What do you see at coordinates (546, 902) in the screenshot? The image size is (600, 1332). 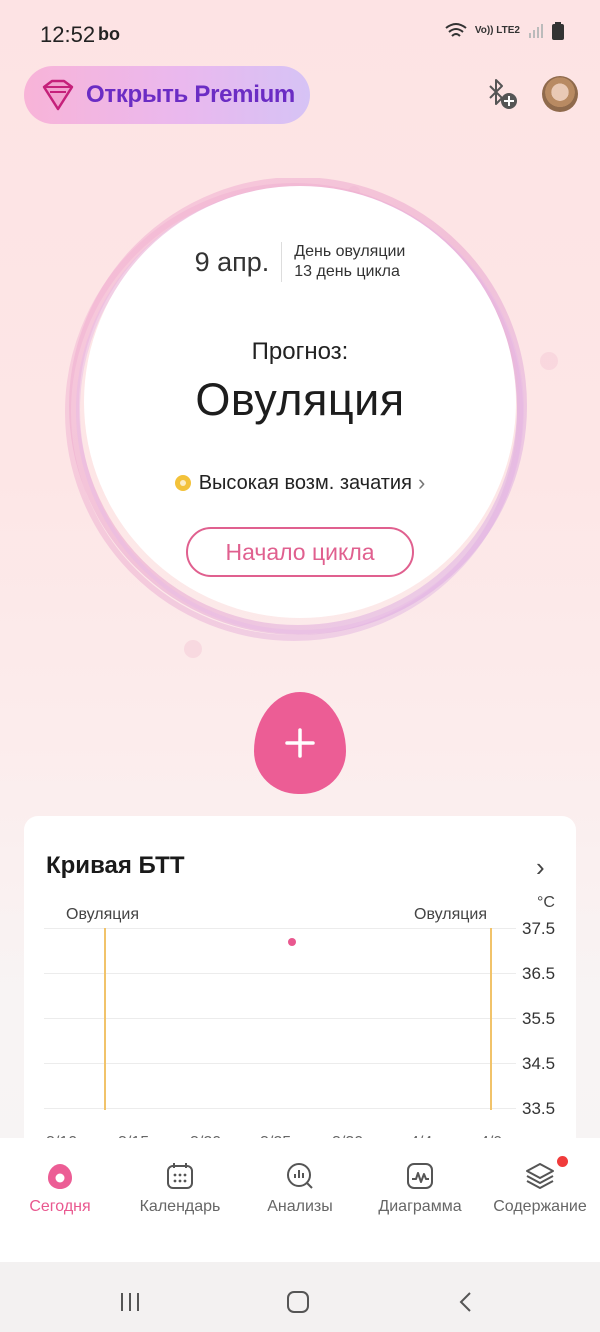 I see `temperature-unit: °C` at bounding box center [546, 902].